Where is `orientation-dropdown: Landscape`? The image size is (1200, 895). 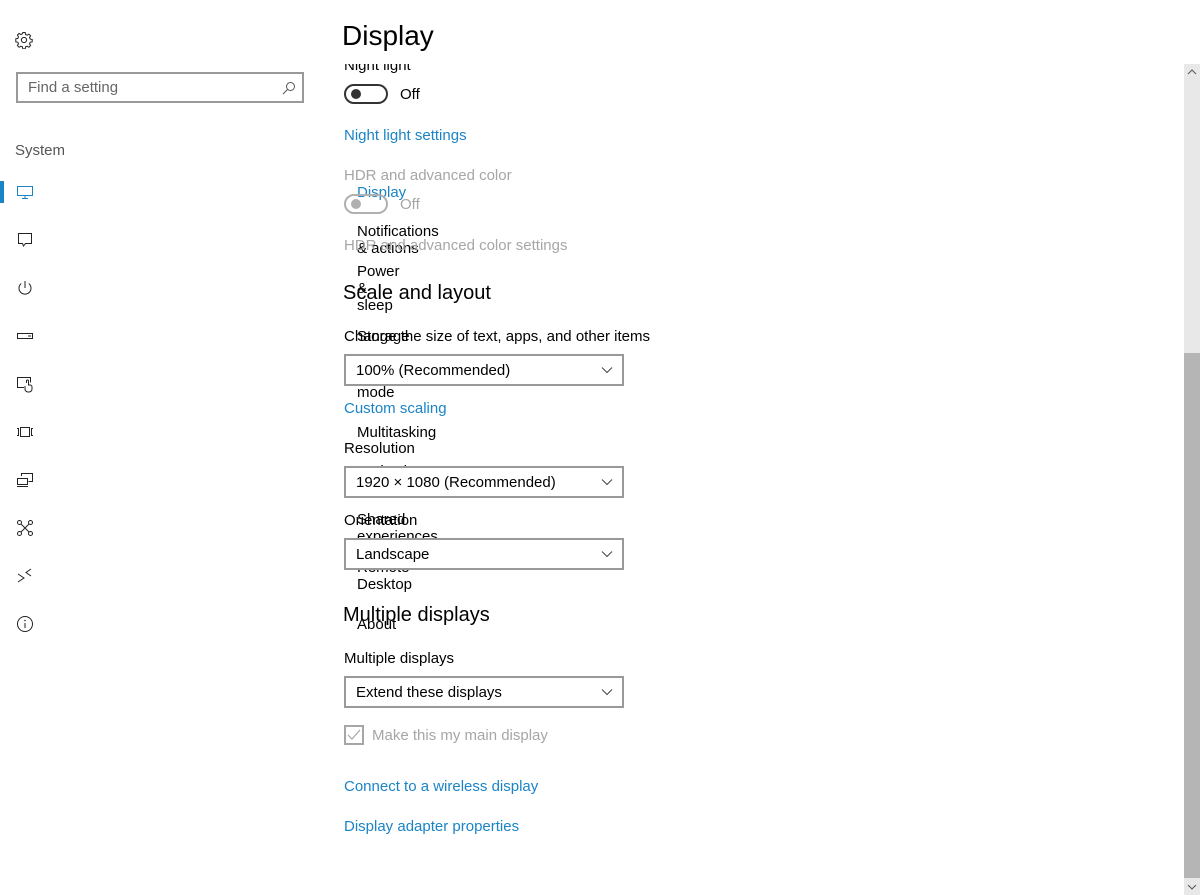 orientation-dropdown: Landscape is located at coordinates (484, 554).